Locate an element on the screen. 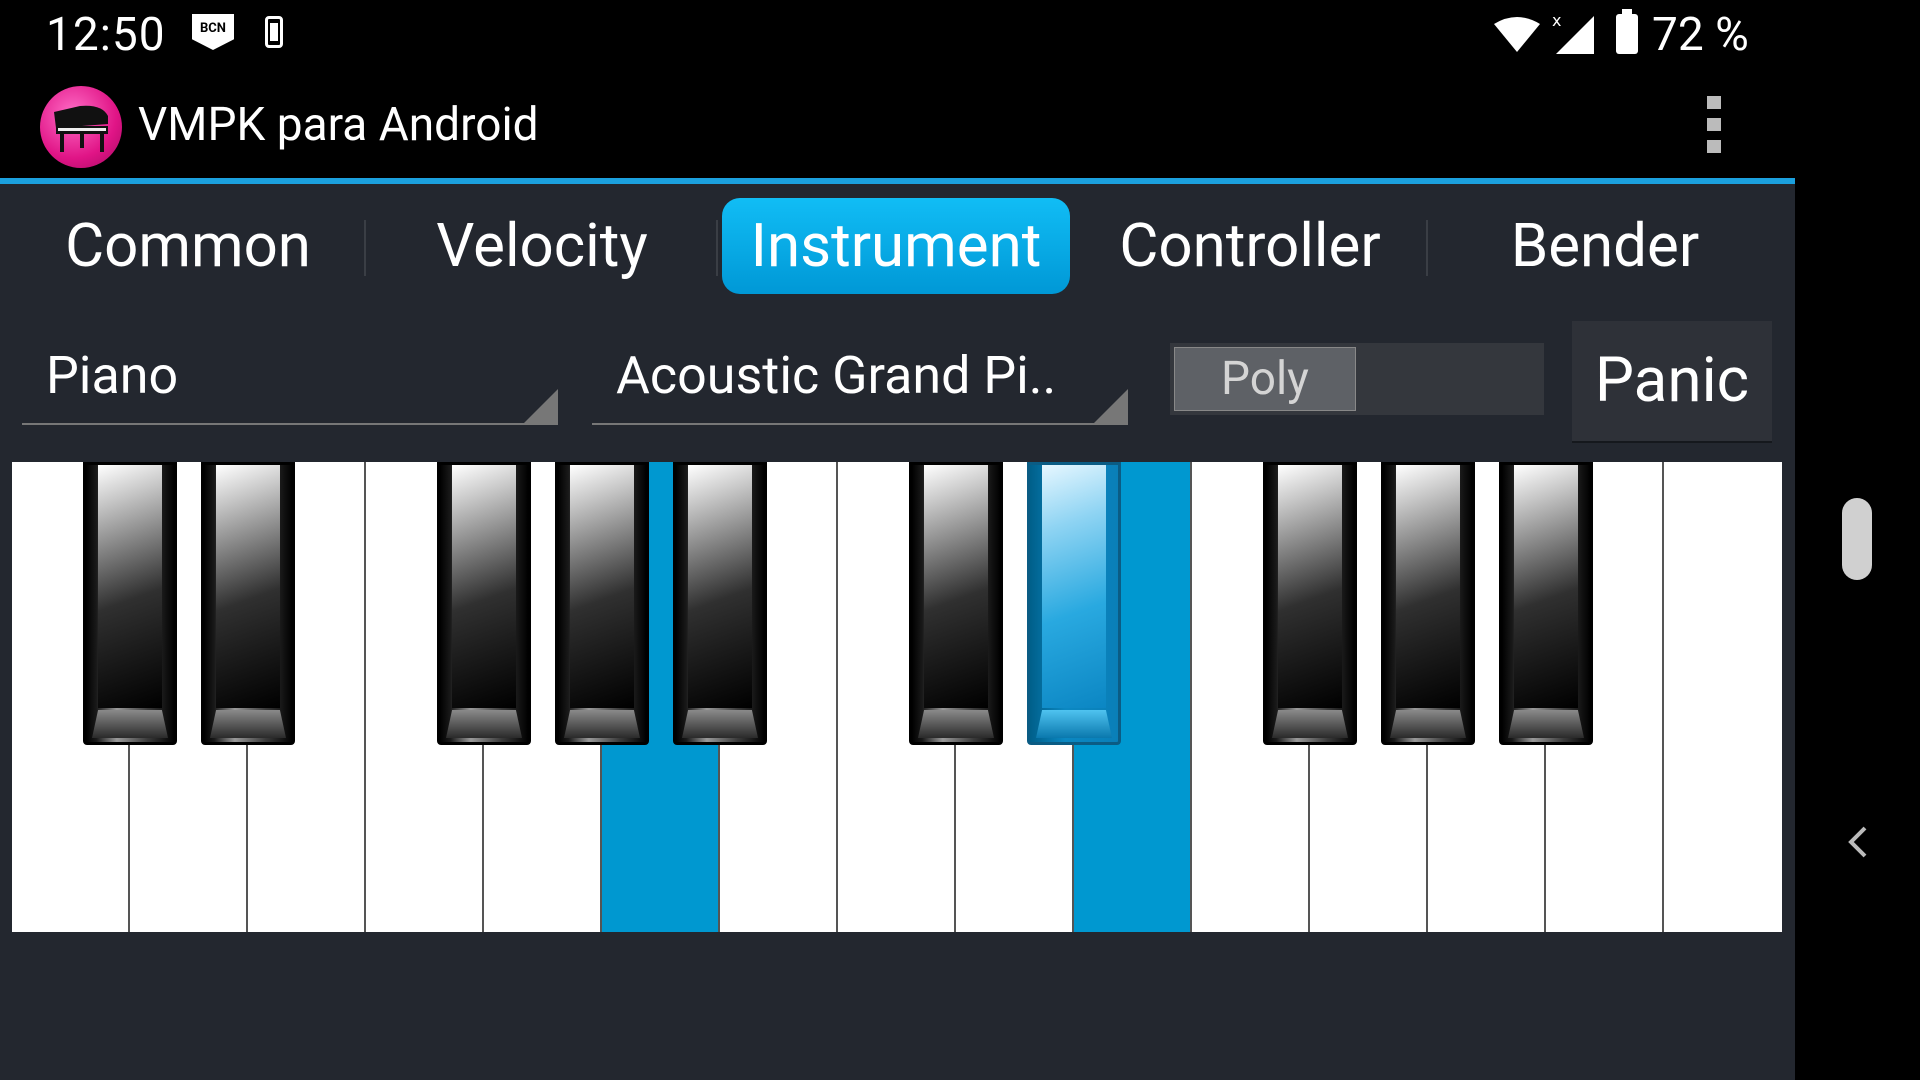 This screenshot has height=1080, width=1920. back-chevron-icon is located at coordinates (1858, 842).